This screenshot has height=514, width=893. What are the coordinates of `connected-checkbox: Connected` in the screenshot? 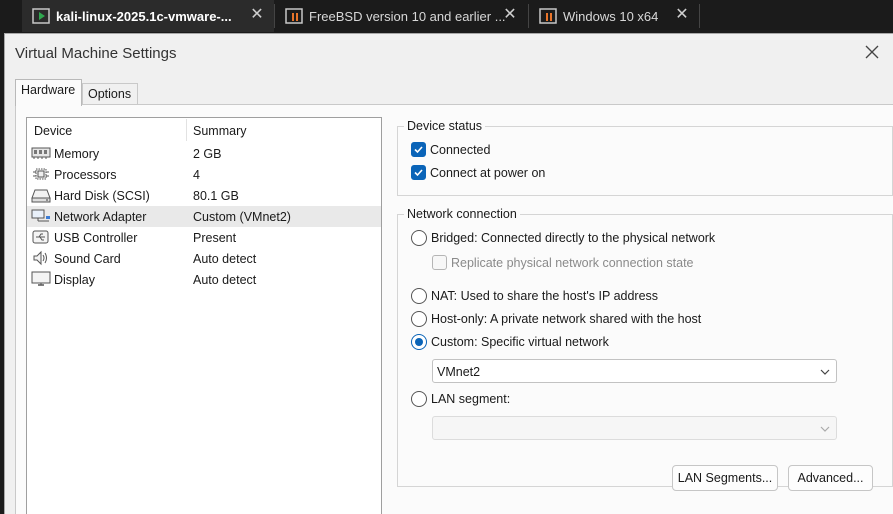 It's located at (450, 149).